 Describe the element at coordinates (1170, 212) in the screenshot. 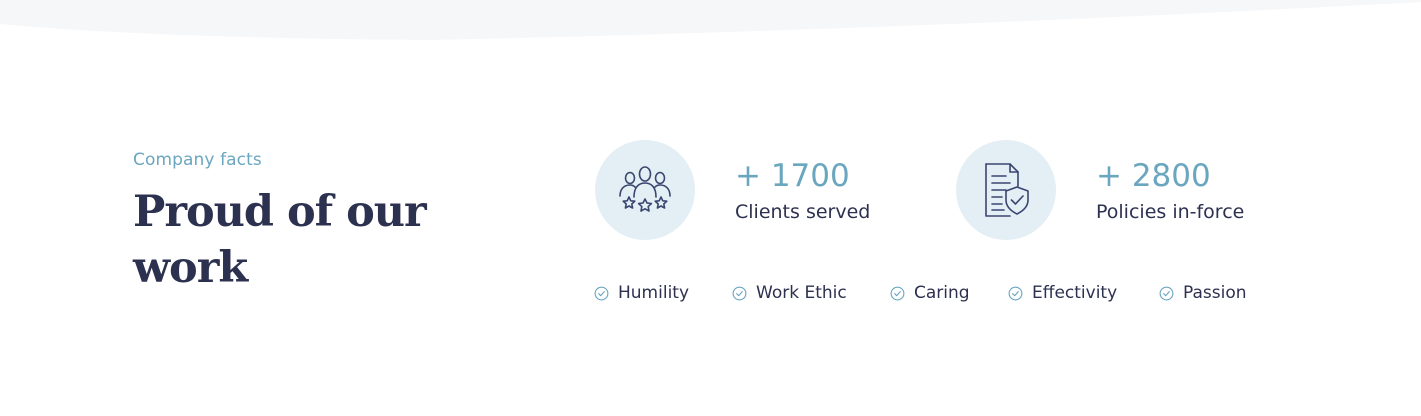

I see `policies-label: Policies in-force` at that location.